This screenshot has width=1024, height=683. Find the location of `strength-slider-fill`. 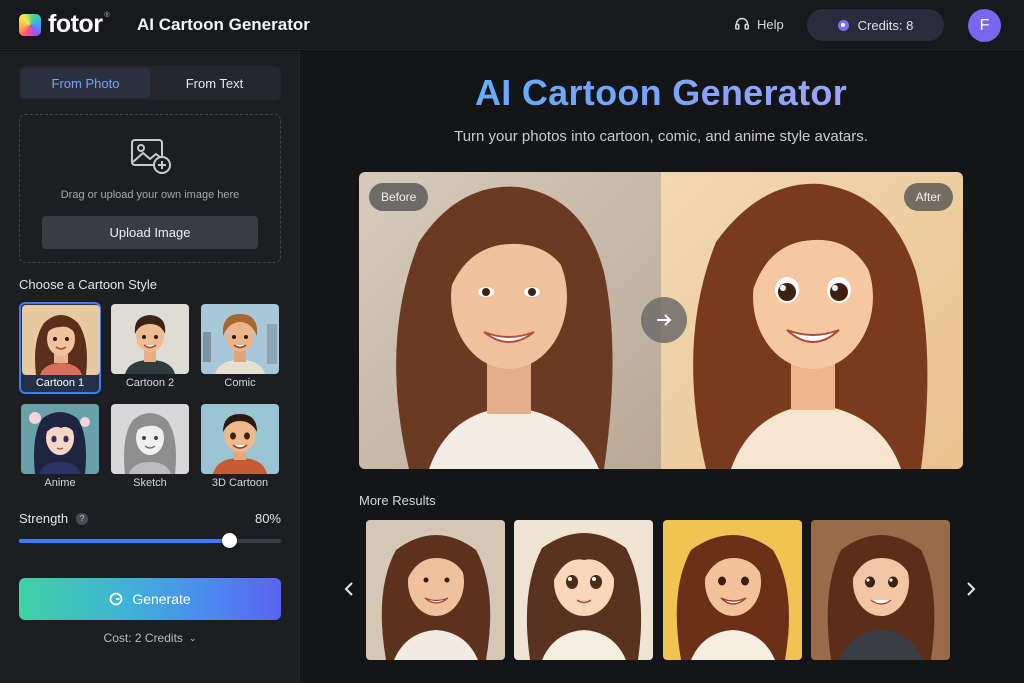

strength-slider-fill is located at coordinates (124, 541).